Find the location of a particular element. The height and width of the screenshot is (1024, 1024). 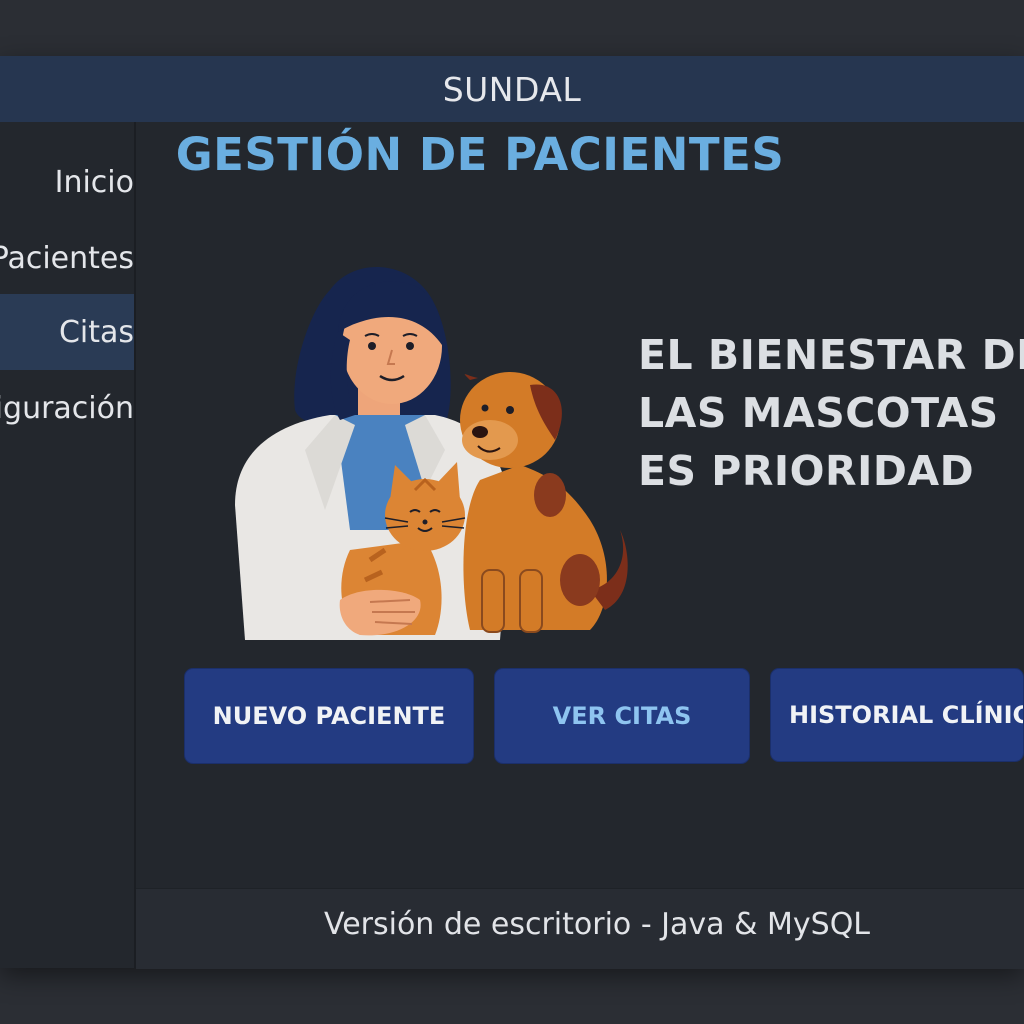

sidebar-item-configuracion: Configuración is located at coordinates (67, 408).